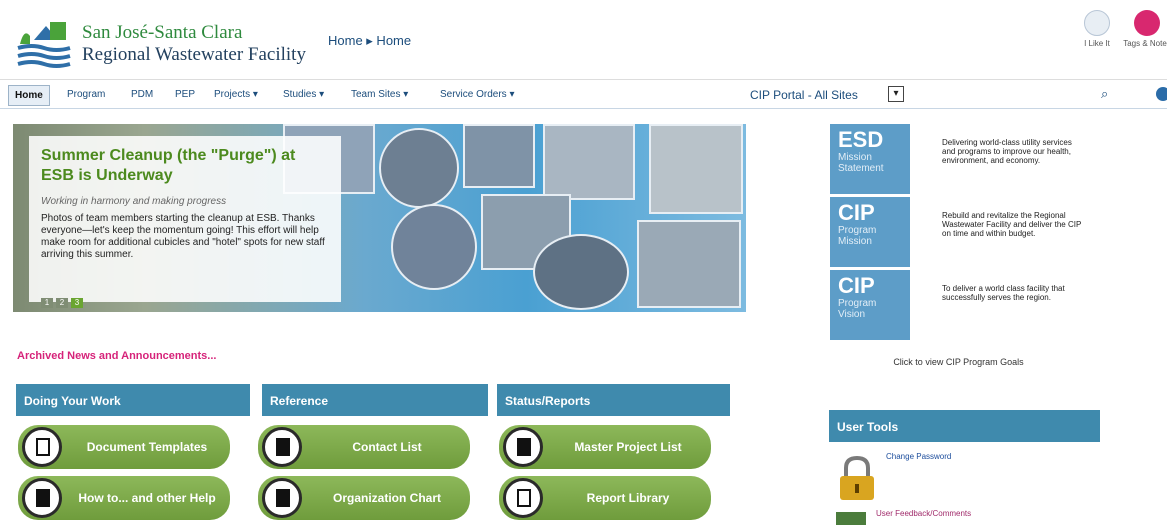 The image size is (1167, 525). I want to click on contact-list-icon, so click(282, 447).